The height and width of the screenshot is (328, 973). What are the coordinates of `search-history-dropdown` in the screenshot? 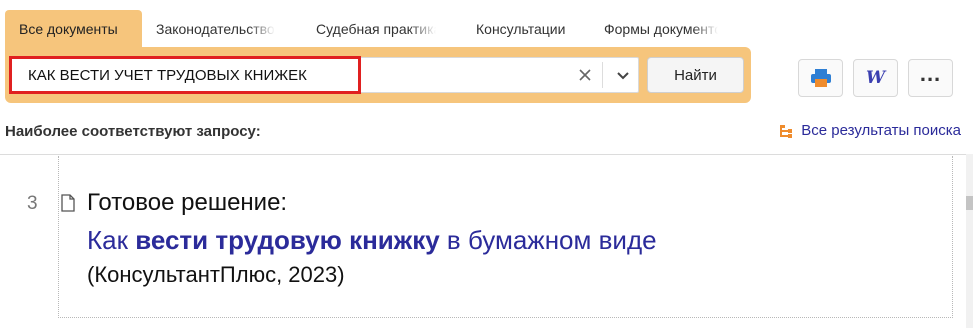 It's located at (623, 75).